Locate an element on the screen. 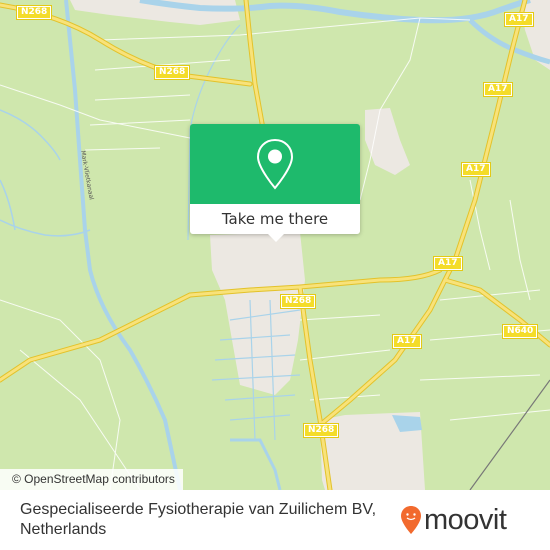  popup-header is located at coordinates (275, 164).